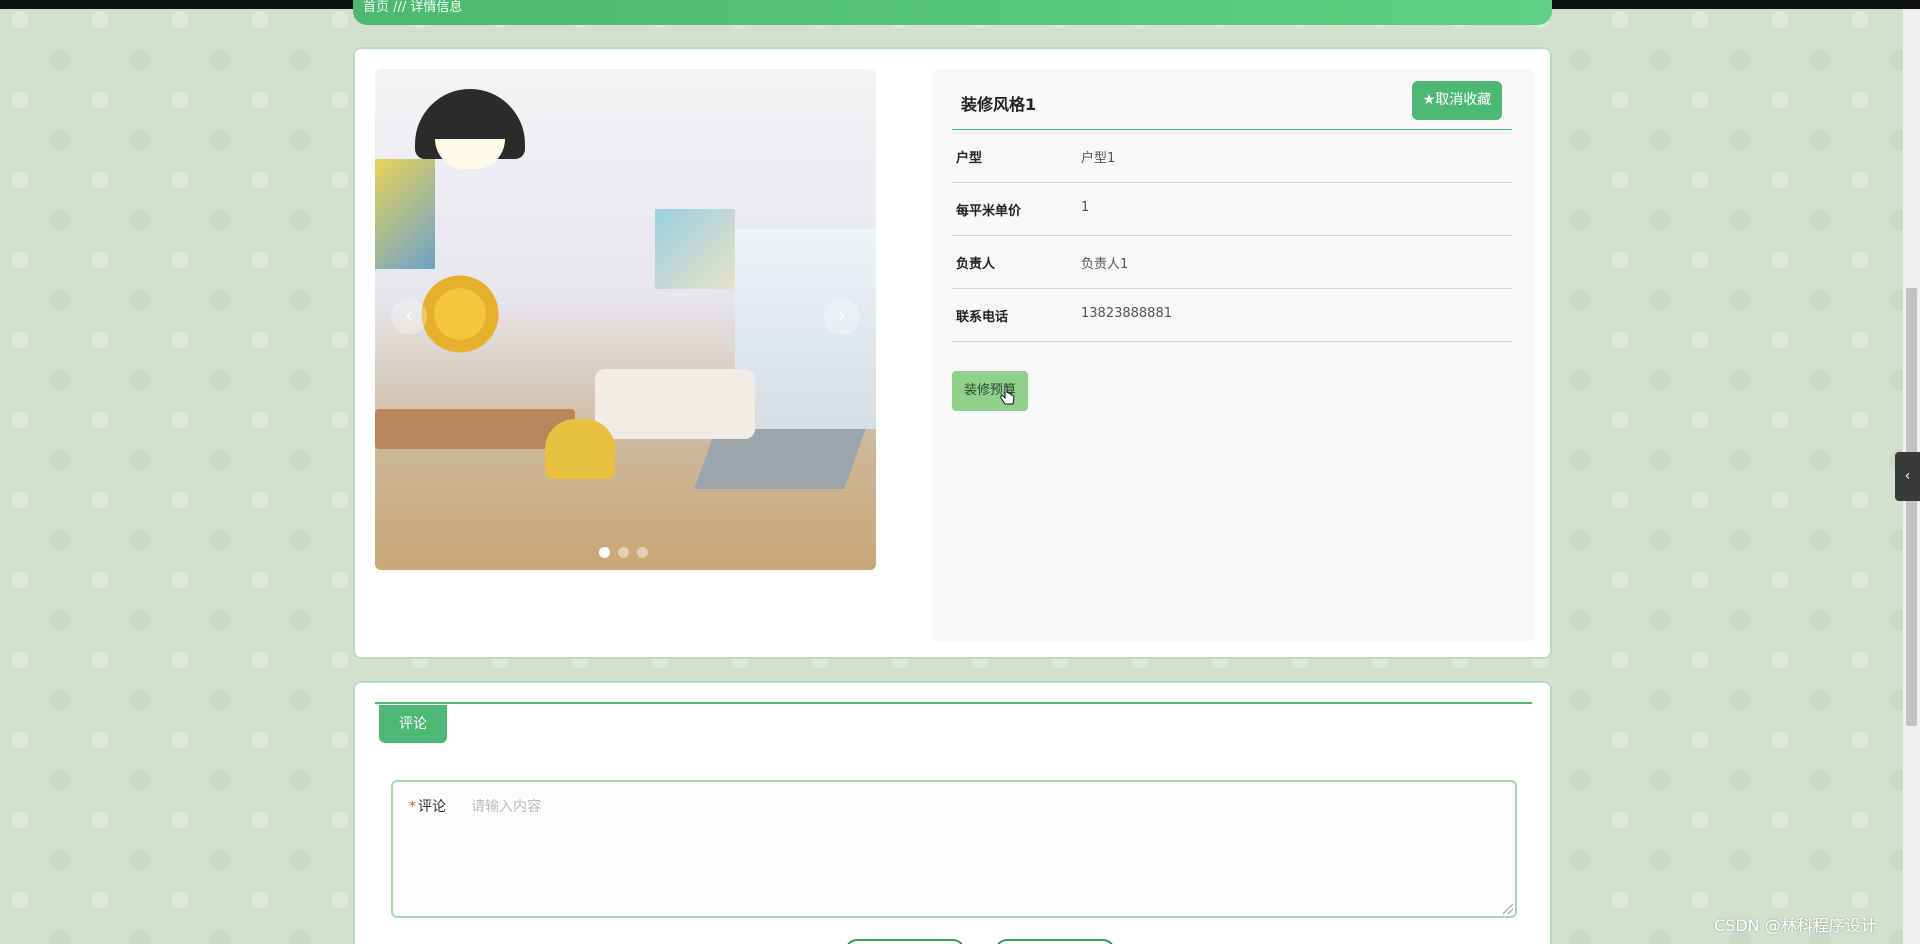 The height and width of the screenshot is (944, 1920). I want to click on room-painting, so click(405, 214).